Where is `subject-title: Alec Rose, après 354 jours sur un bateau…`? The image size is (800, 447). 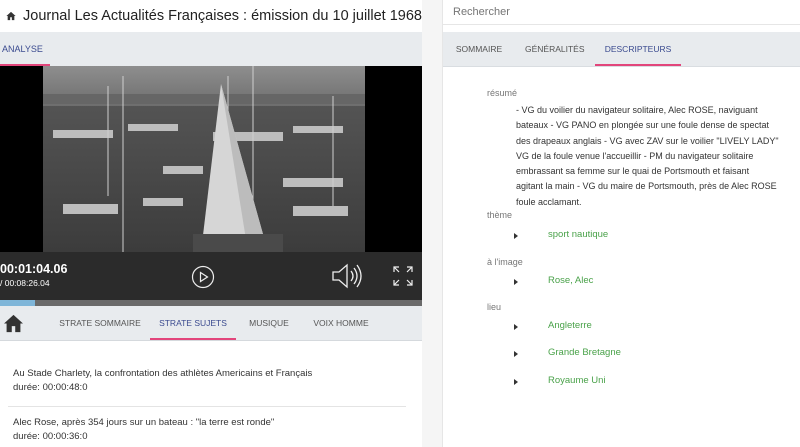 subject-title: Alec Rose, après 354 jours sur un bateau… is located at coordinates (144, 422).